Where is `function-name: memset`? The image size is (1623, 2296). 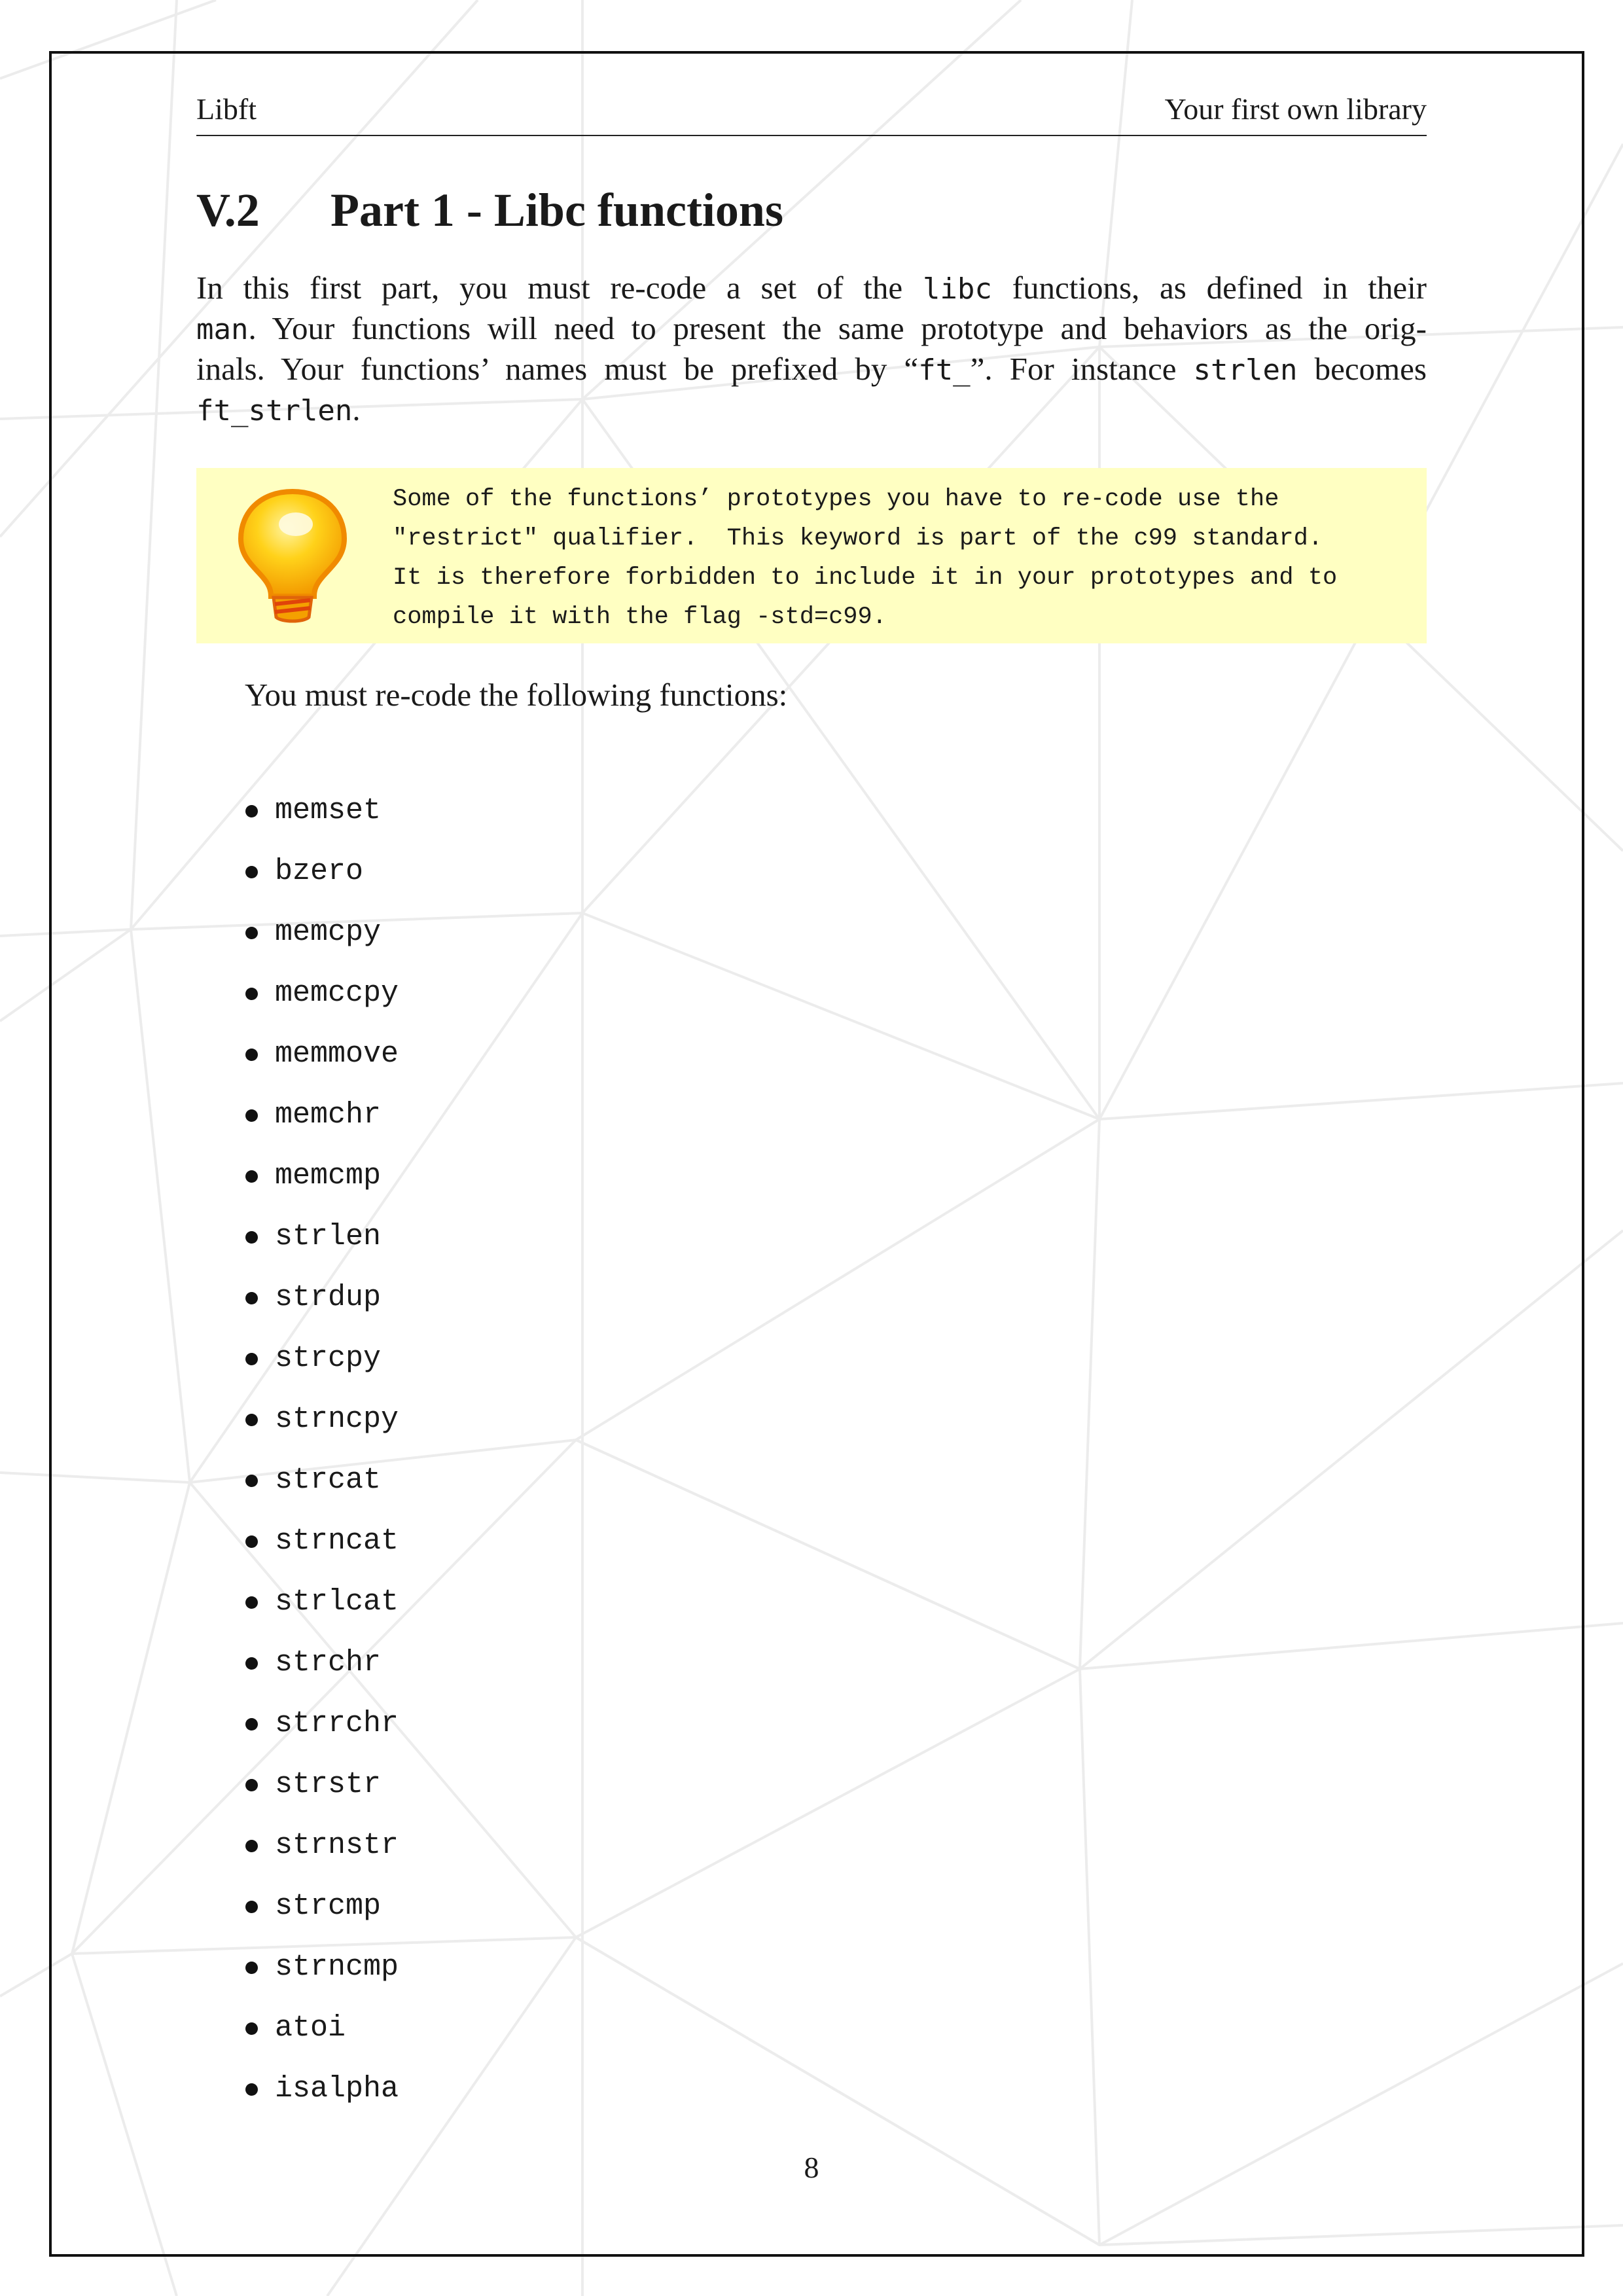 function-name: memset is located at coordinates (328, 810).